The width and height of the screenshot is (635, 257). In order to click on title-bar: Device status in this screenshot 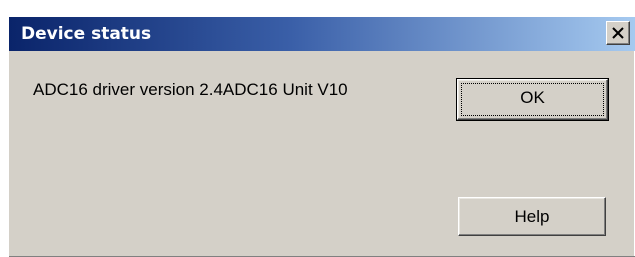, I will do `click(322, 34)`.